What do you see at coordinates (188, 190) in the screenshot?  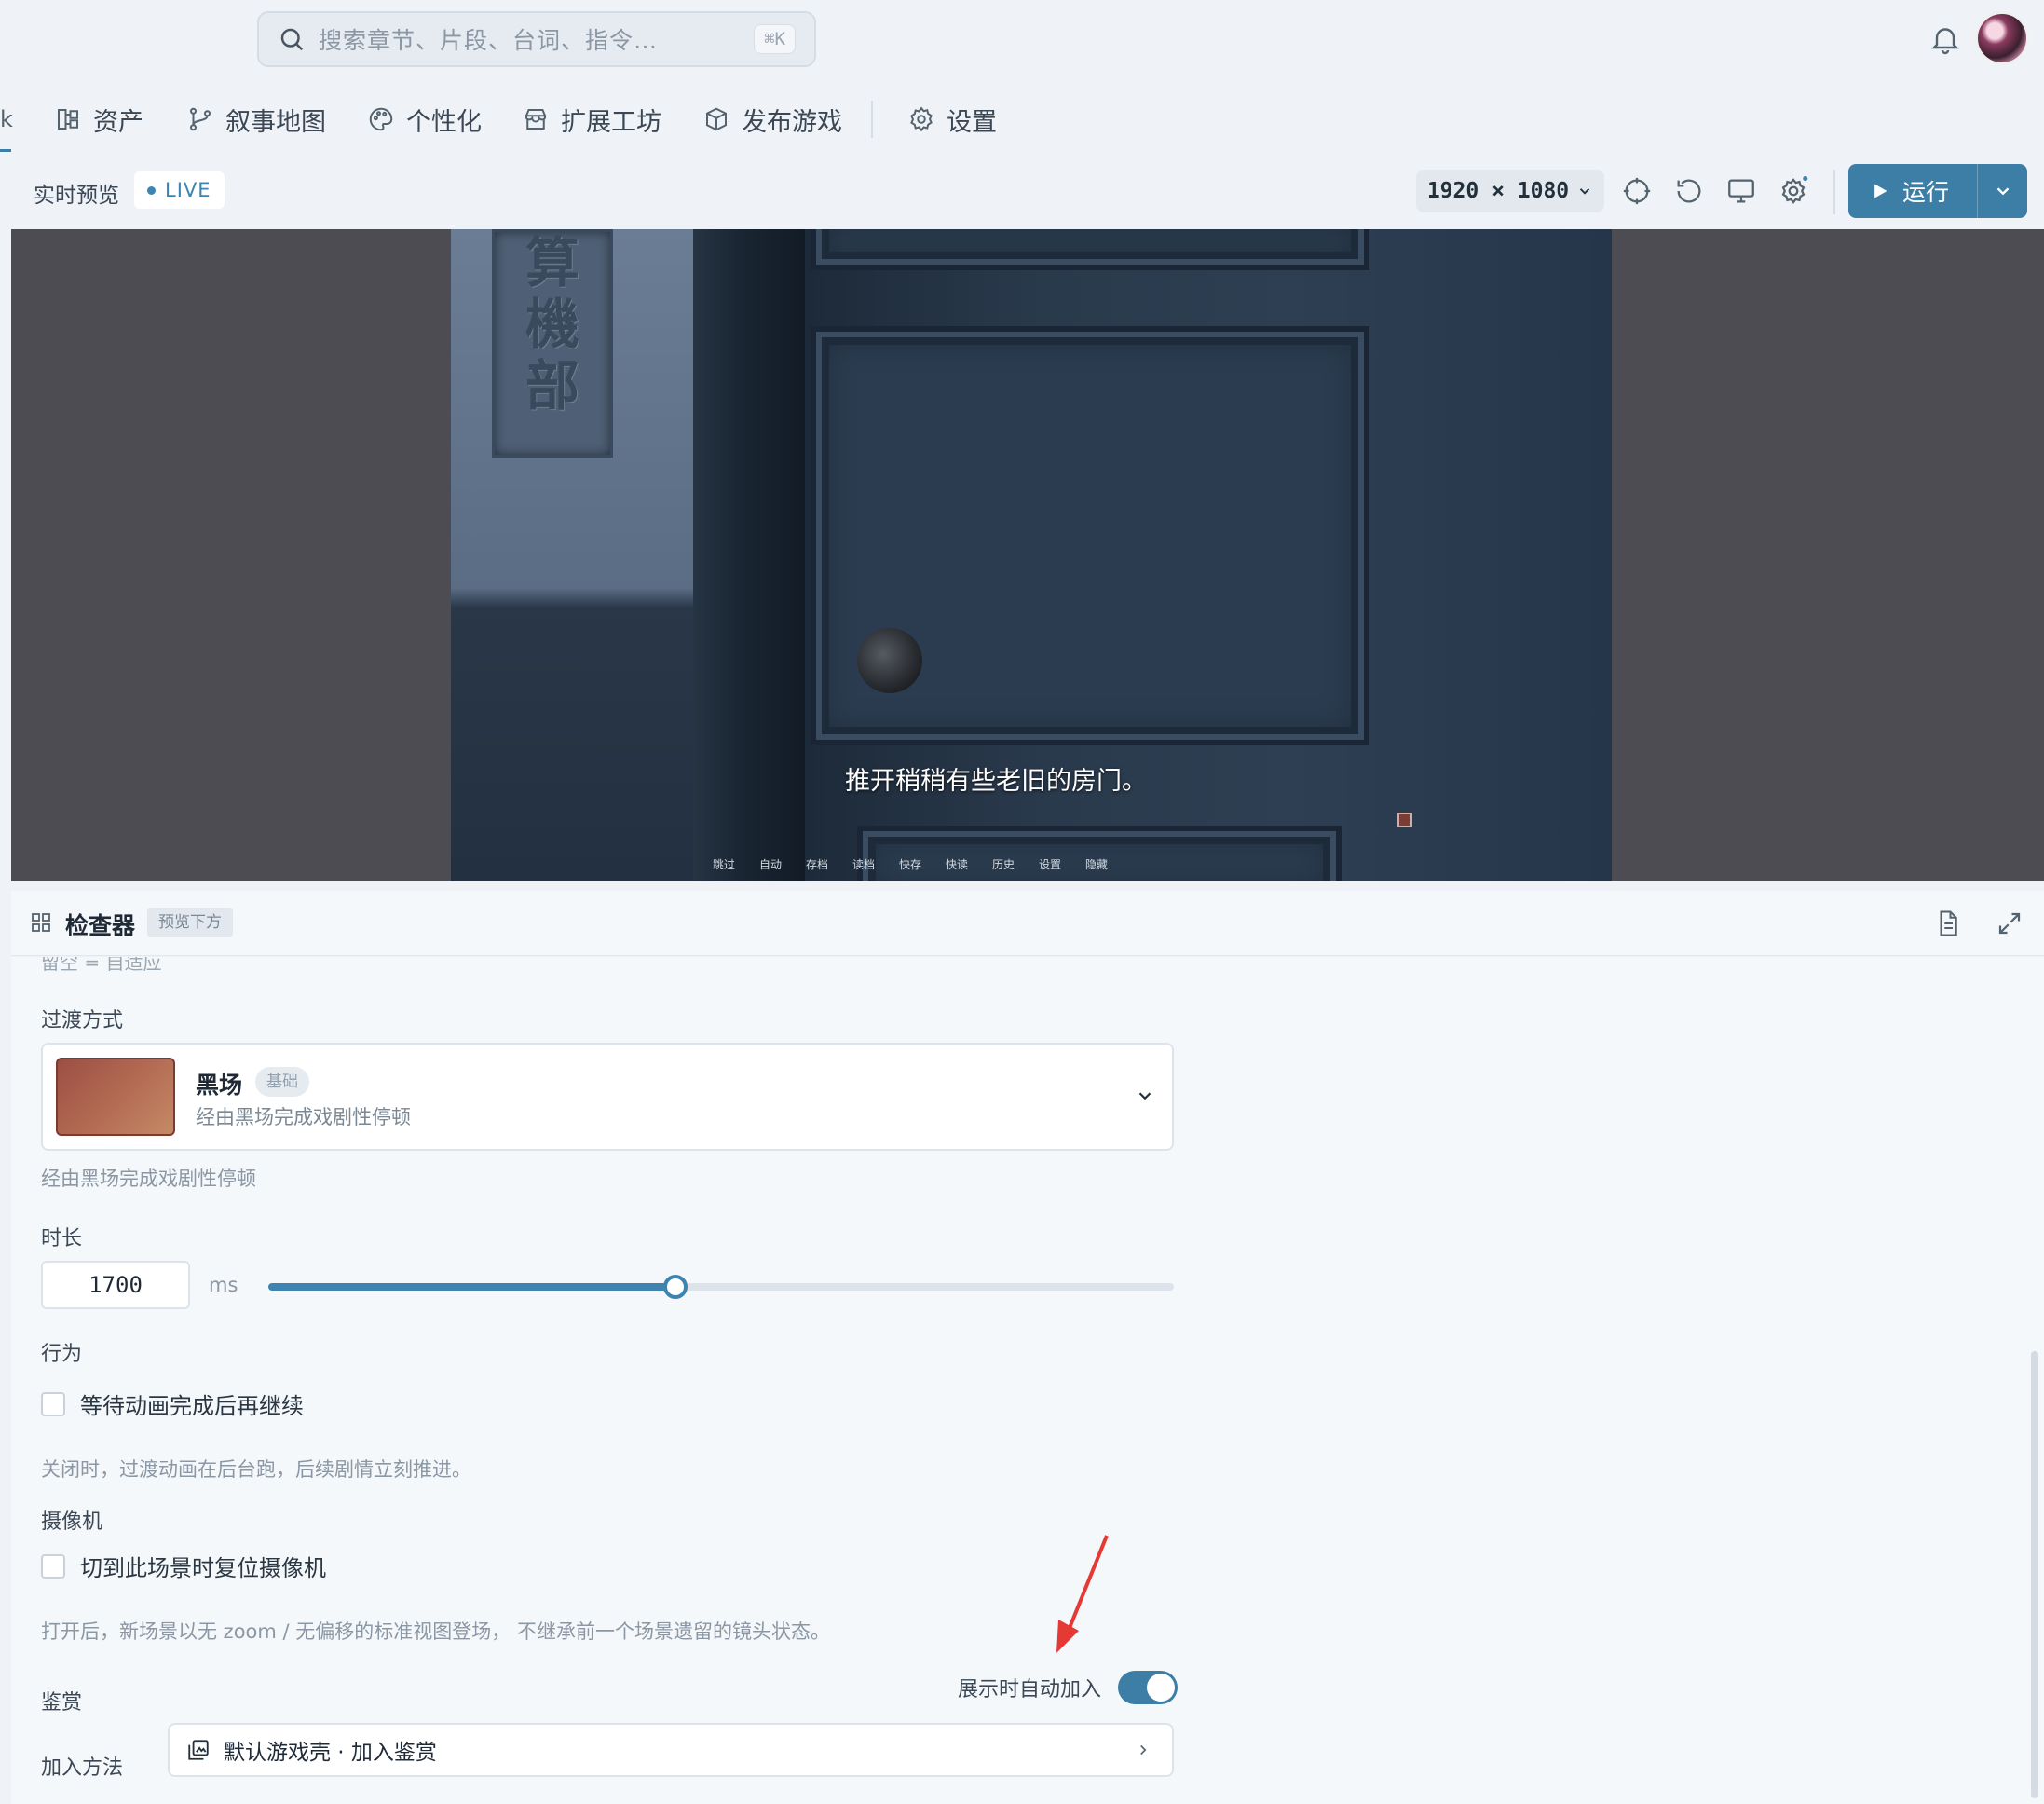 I see `live-label: LIVE` at bounding box center [188, 190].